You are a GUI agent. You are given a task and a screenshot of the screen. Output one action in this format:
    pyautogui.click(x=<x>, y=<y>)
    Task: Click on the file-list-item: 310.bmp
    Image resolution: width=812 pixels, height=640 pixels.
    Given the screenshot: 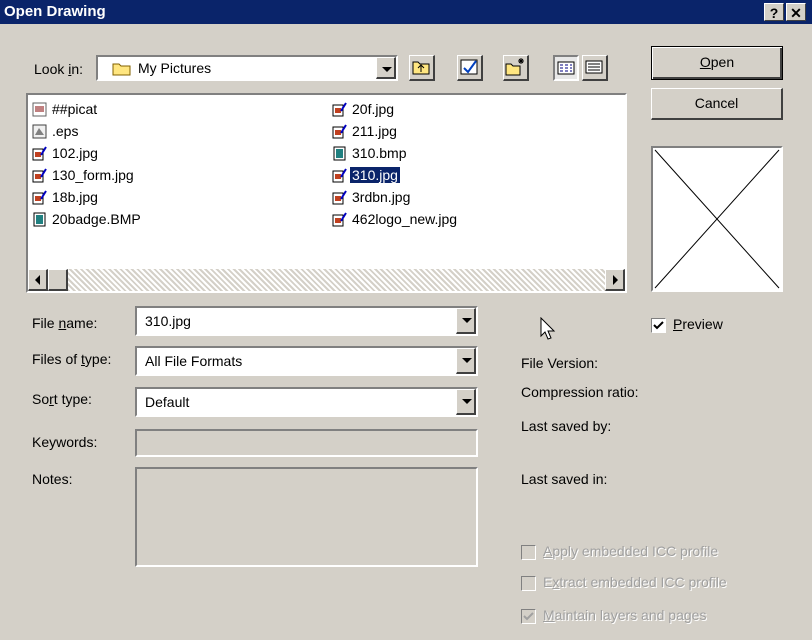 What is the action you would take?
    pyautogui.click(x=370, y=152)
    